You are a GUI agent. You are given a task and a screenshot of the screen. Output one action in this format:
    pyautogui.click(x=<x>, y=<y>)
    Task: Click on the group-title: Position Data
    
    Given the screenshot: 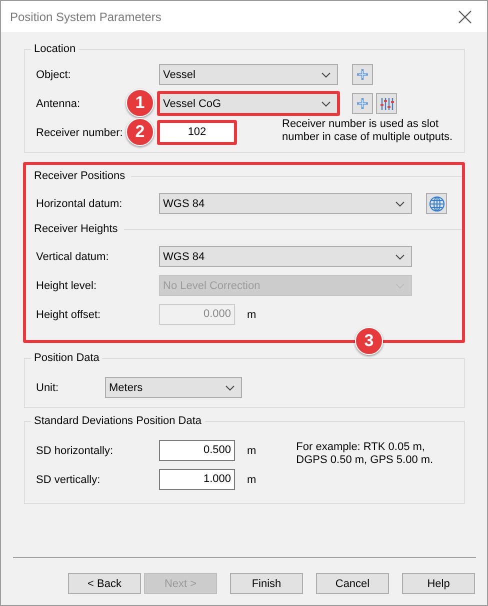 What is the action you would take?
    pyautogui.click(x=66, y=358)
    